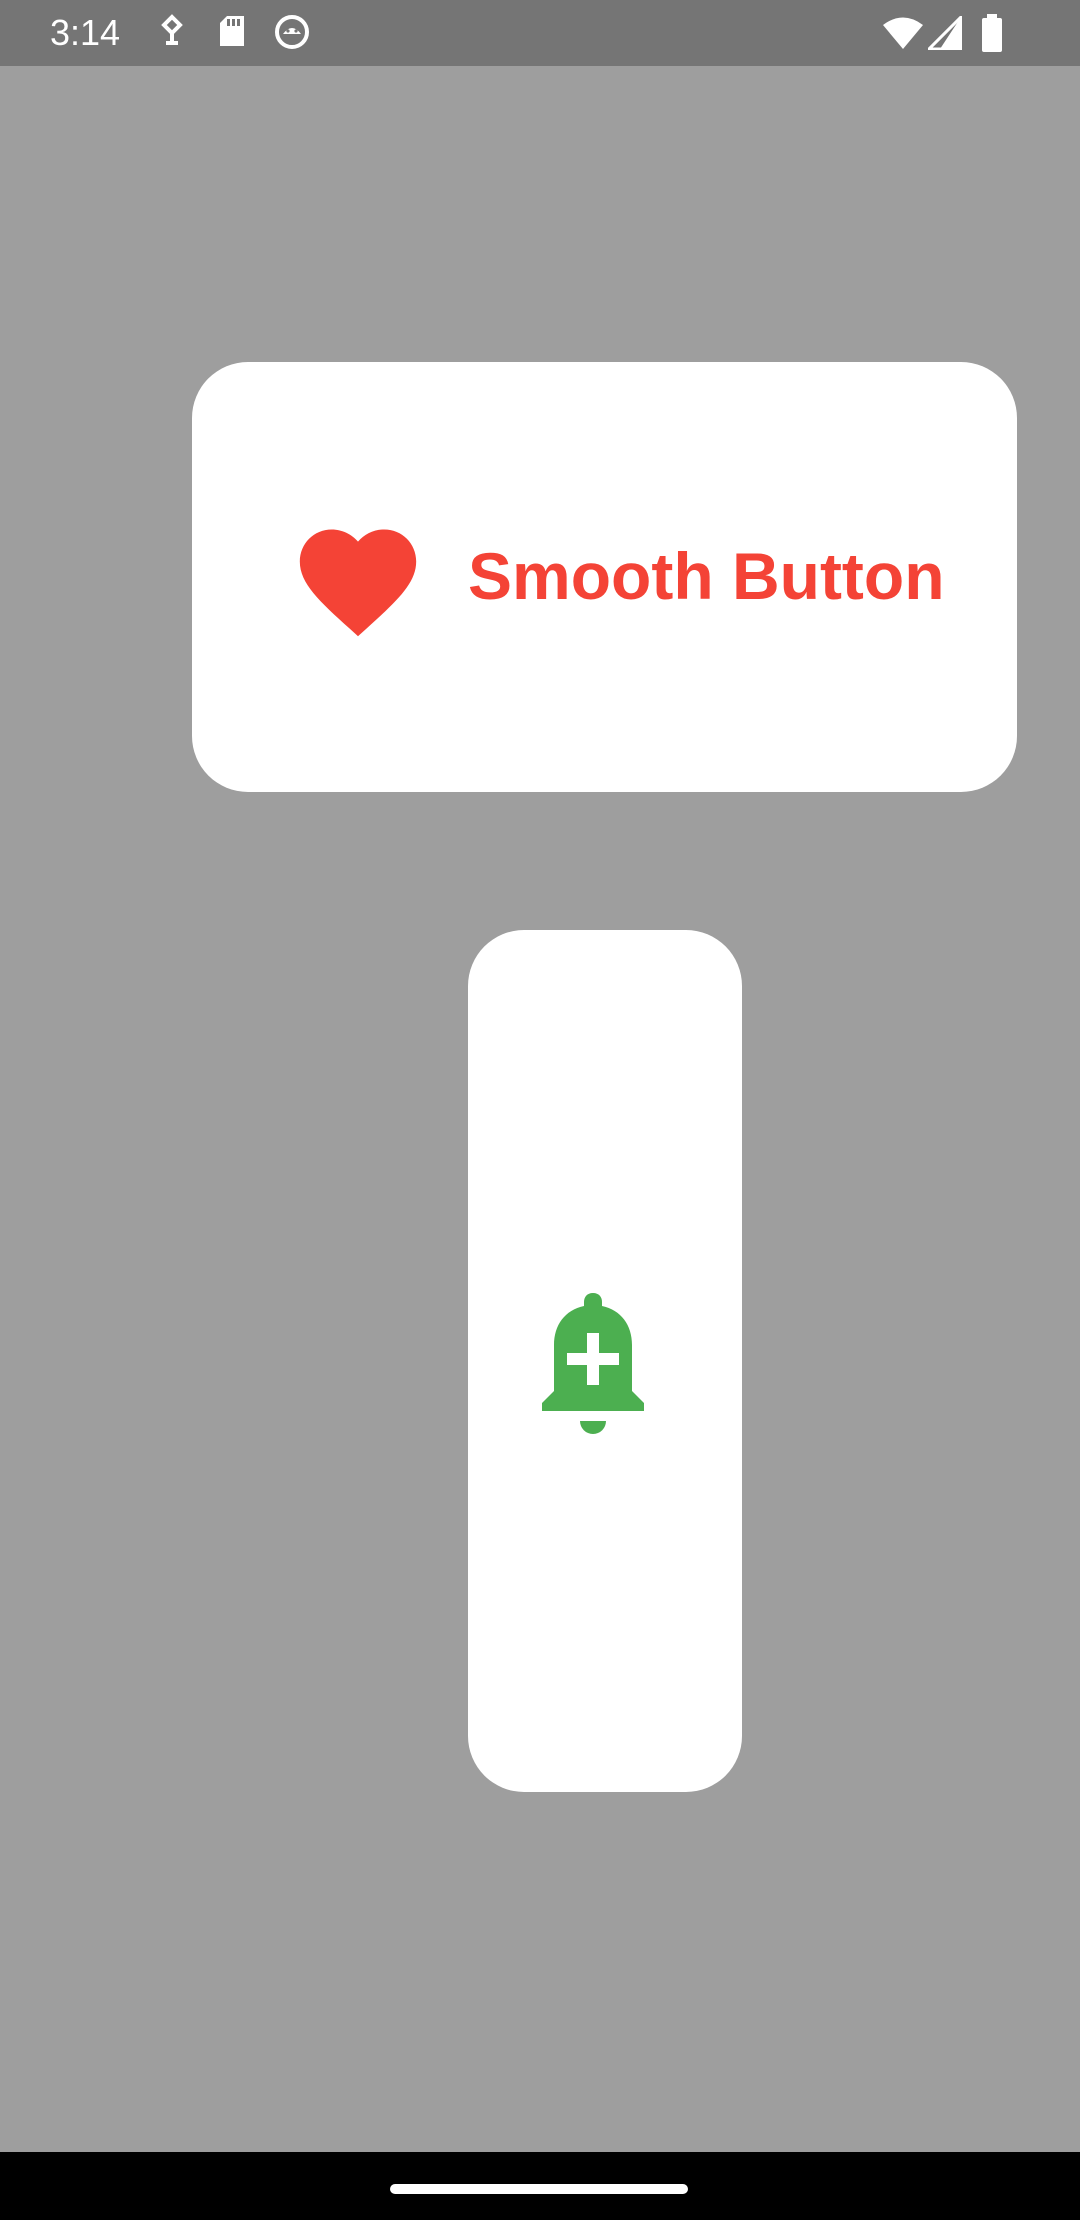  What do you see at coordinates (540, 33) in the screenshot?
I see `status-bar: 3:14` at bounding box center [540, 33].